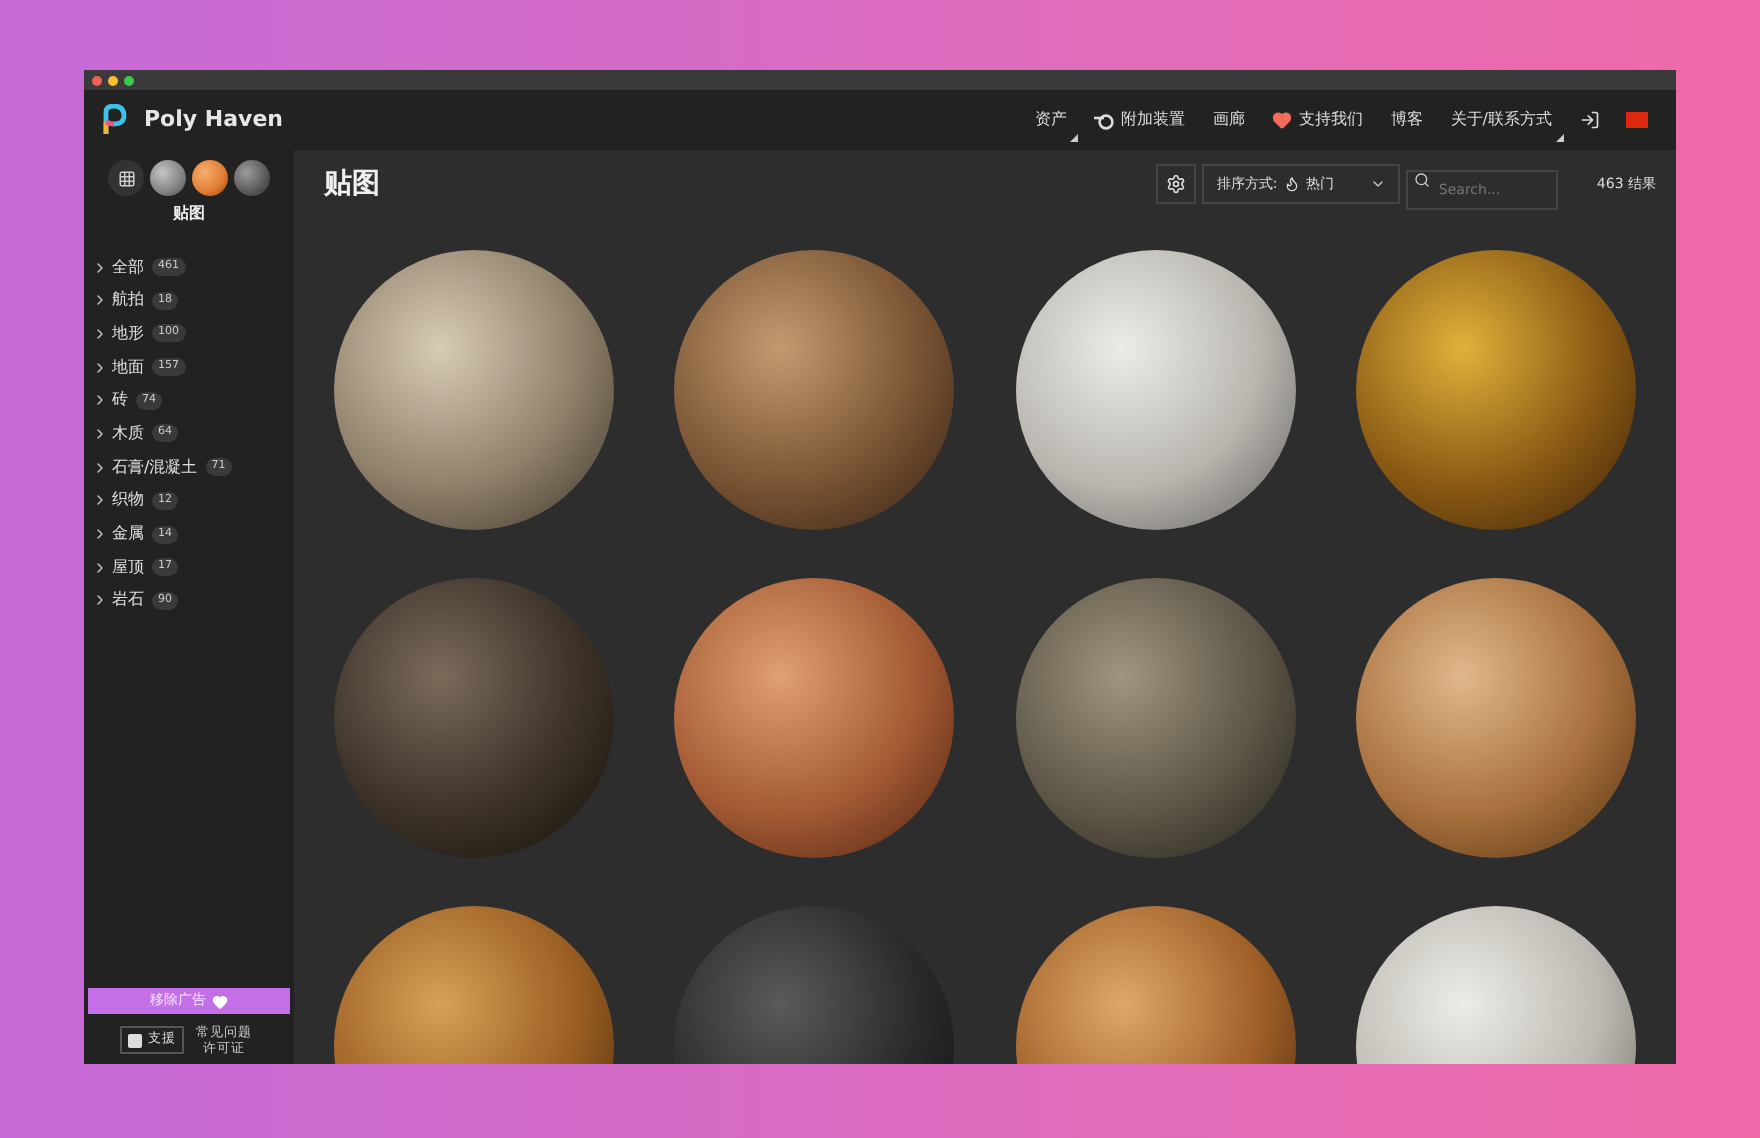  I want to click on settings-icon, so click(1176, 184).